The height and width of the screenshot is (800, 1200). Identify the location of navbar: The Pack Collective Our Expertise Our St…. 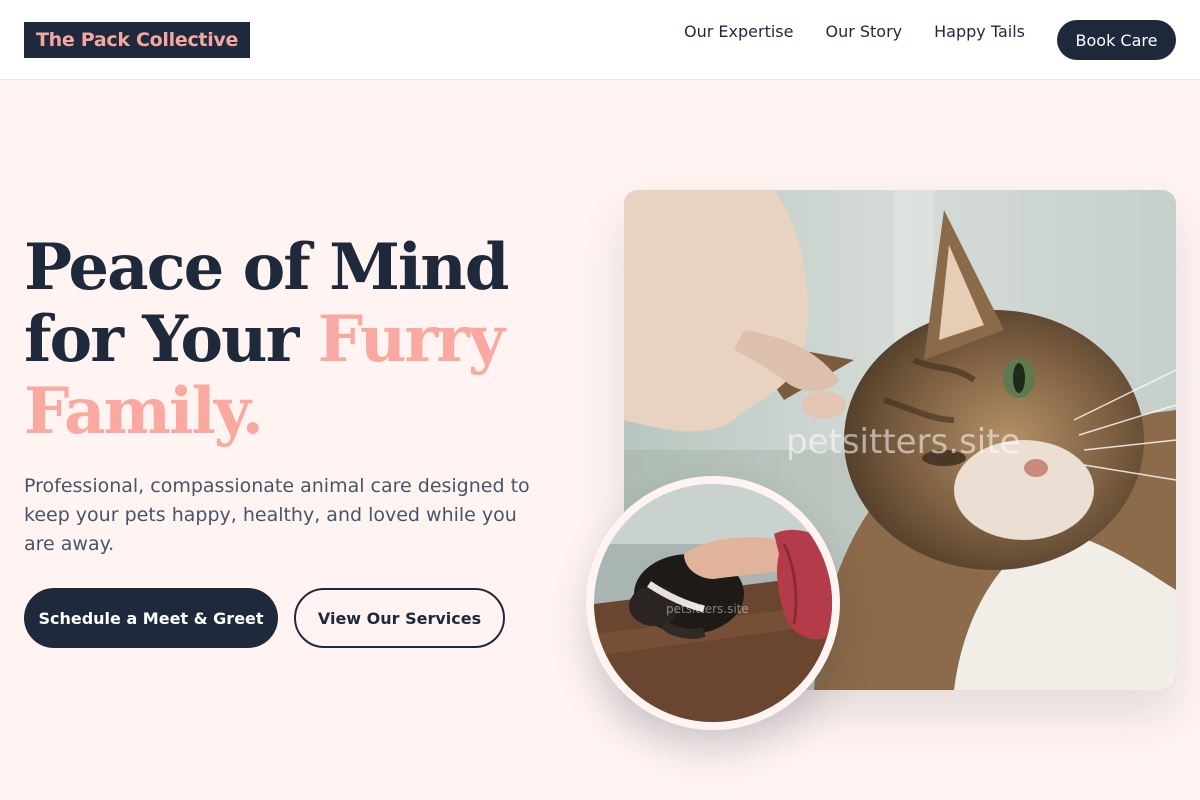
(600, 40).